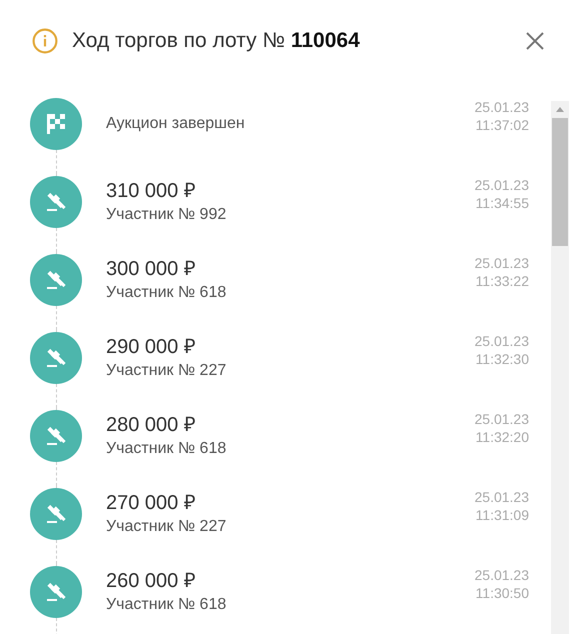 Image resolution: width=574 pixels, height=634 pixels. Describe the element at coordinates (151, 347) in the screenshot. I see `bid-amount: 290 000 ₽` at that location.